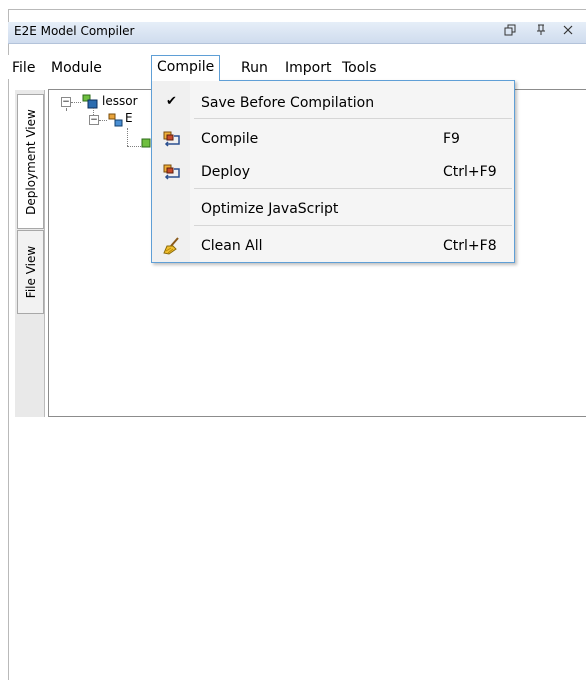  I want to click on menu-file: File, so click(23, 68).